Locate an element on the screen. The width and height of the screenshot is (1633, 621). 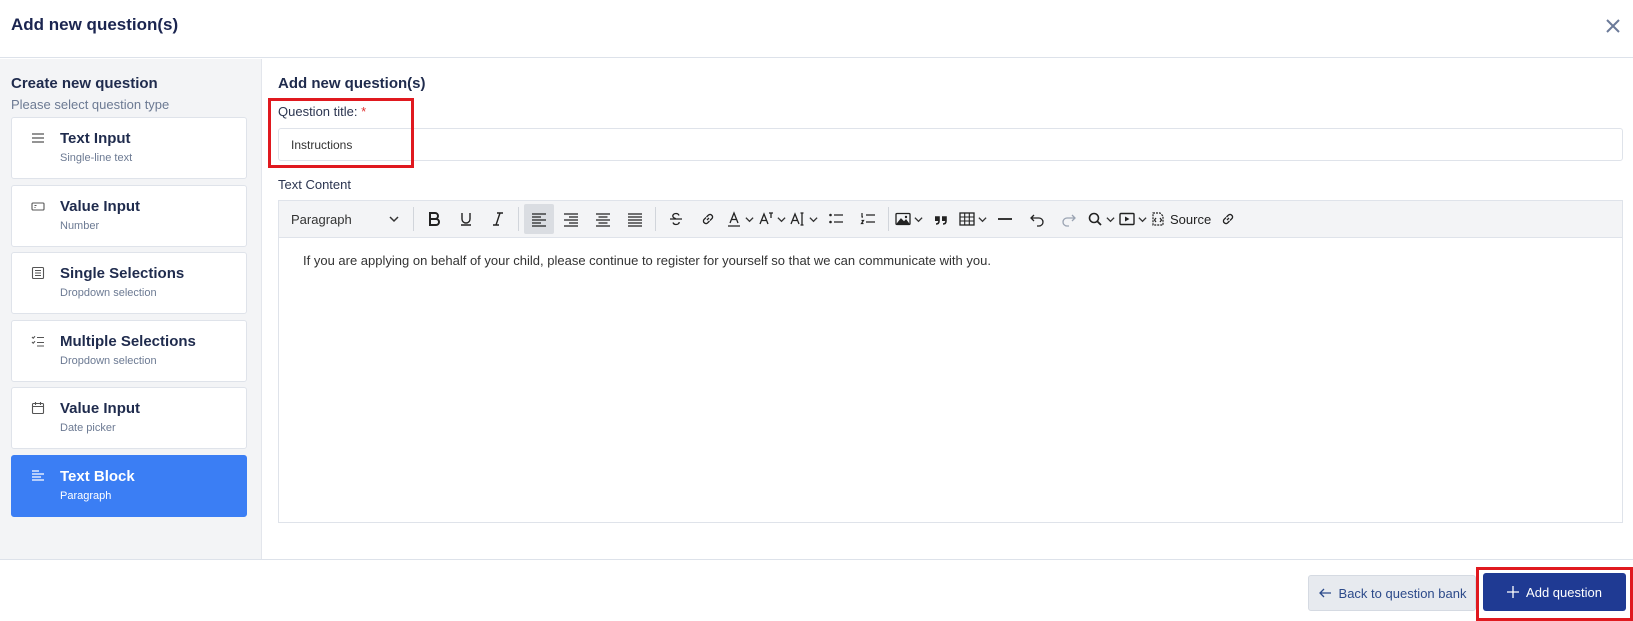
back-to-question-bank-button: Back to question bank is located at coordinates (1392, 593).